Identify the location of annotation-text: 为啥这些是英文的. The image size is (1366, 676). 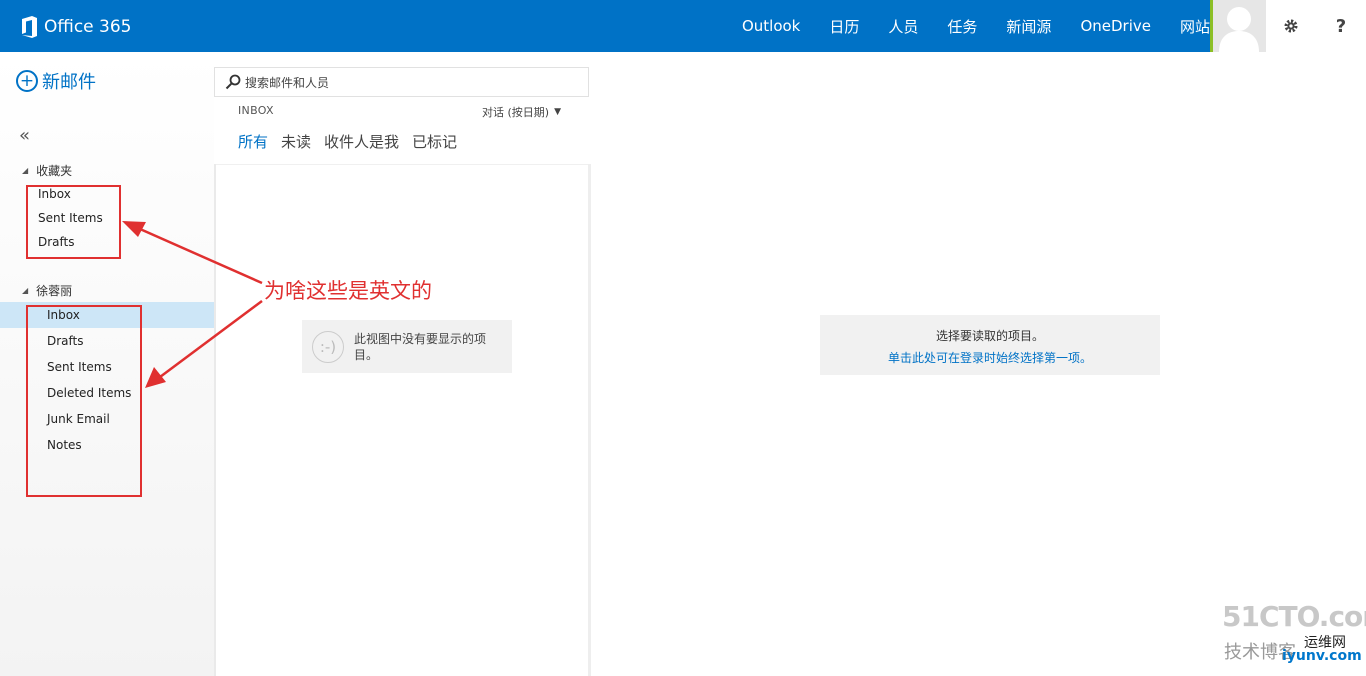
(348, 291).